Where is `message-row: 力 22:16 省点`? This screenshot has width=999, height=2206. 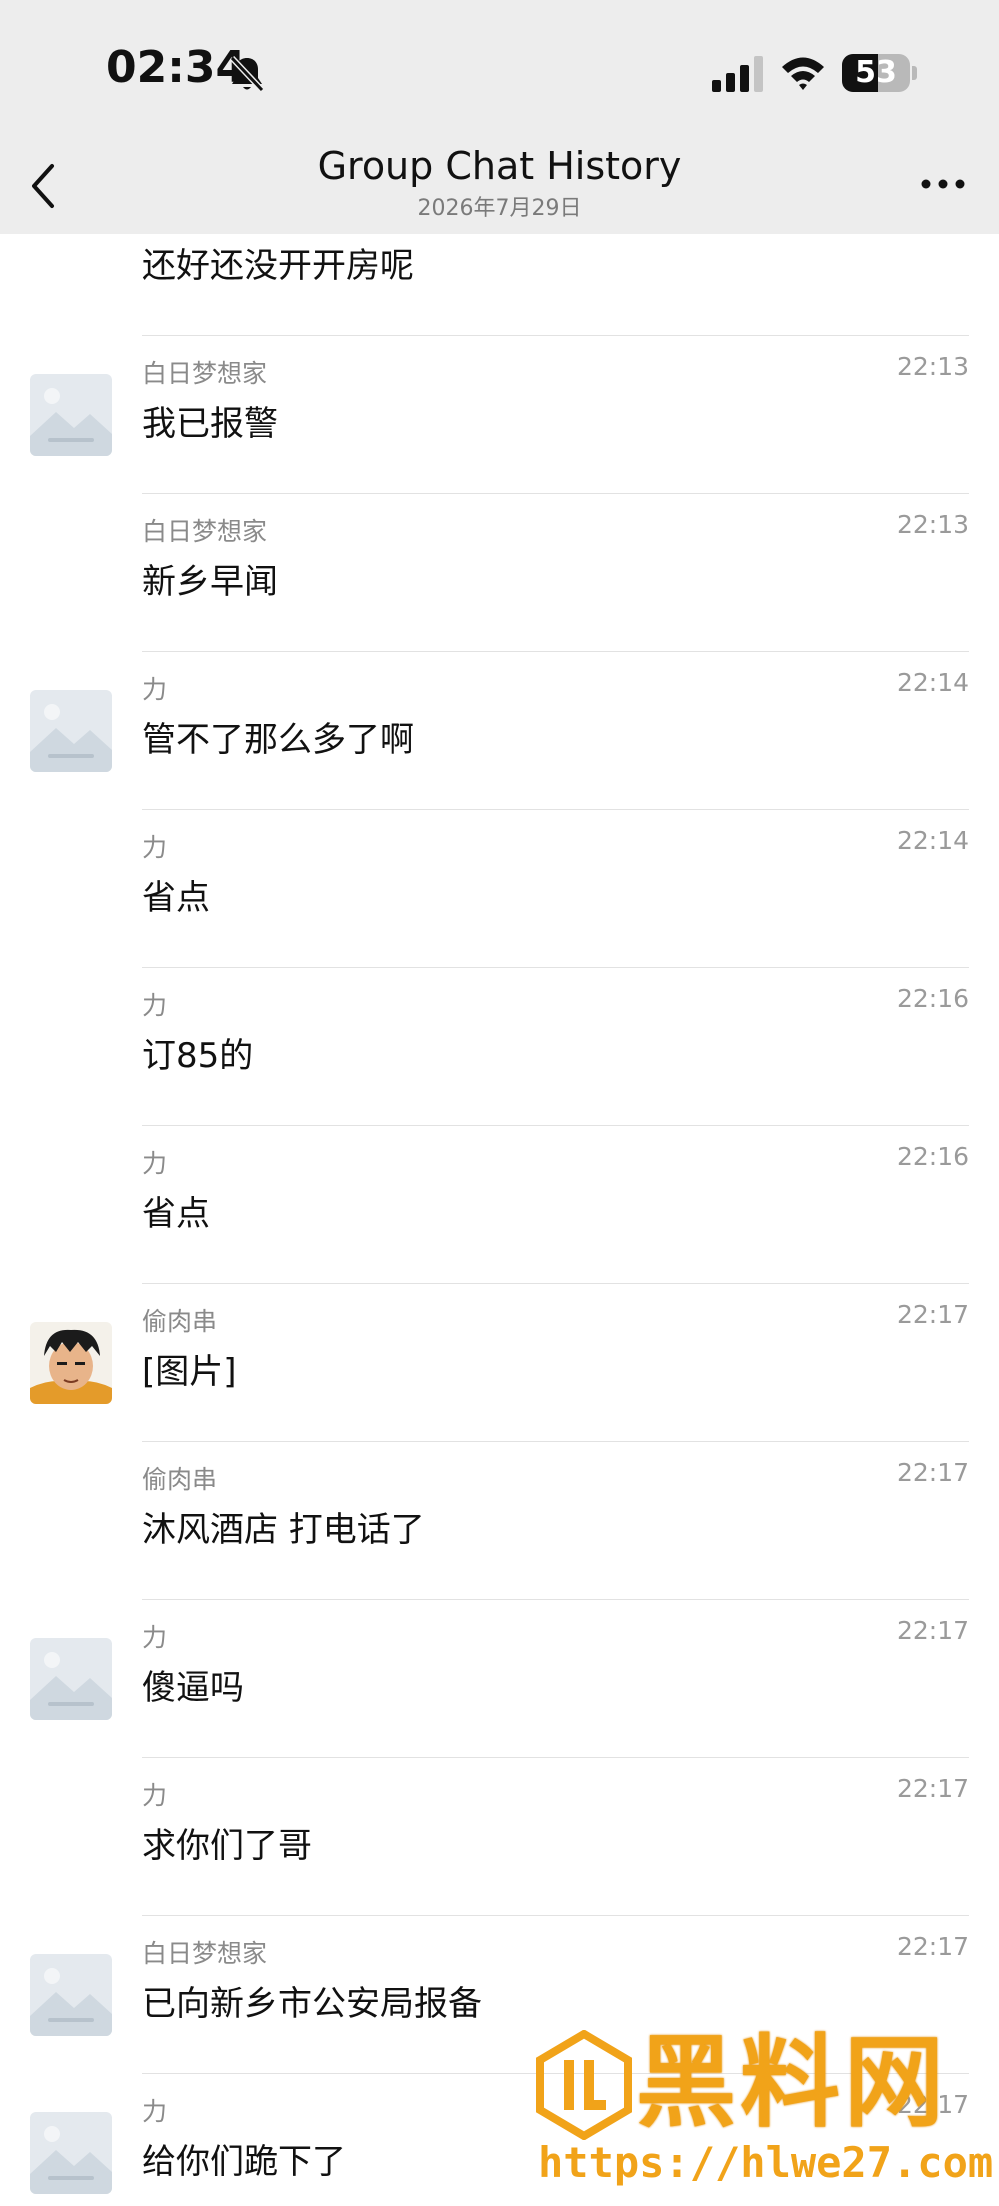
message-row: 力 22:16 省点 is located at coordinates (499, 1205).